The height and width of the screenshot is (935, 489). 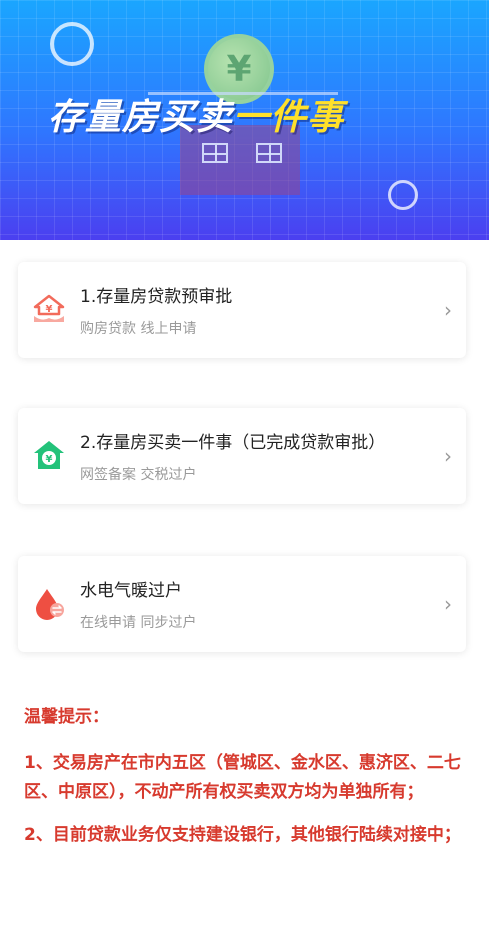 What do you see at coordinates (138, 475) in the screenshot?
I see `service-subtitle: 网签备案 交税过户` at bounding box center [138, 475].